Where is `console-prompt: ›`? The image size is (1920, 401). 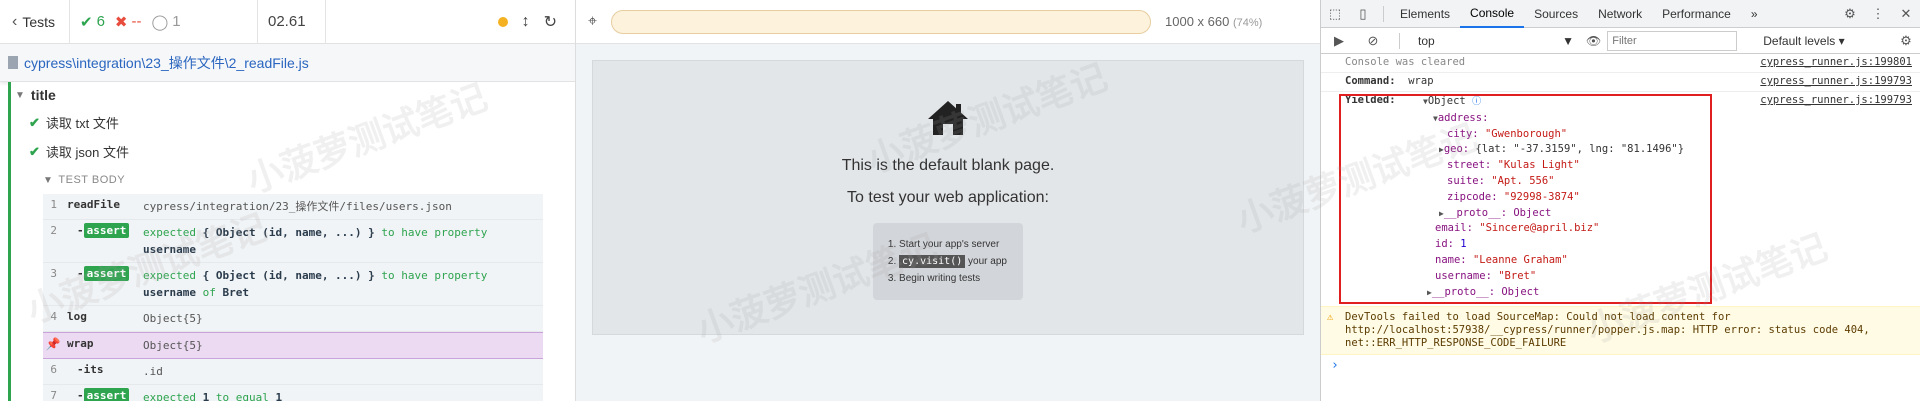
console-prompt: › is located at coordinates (1620, 365).